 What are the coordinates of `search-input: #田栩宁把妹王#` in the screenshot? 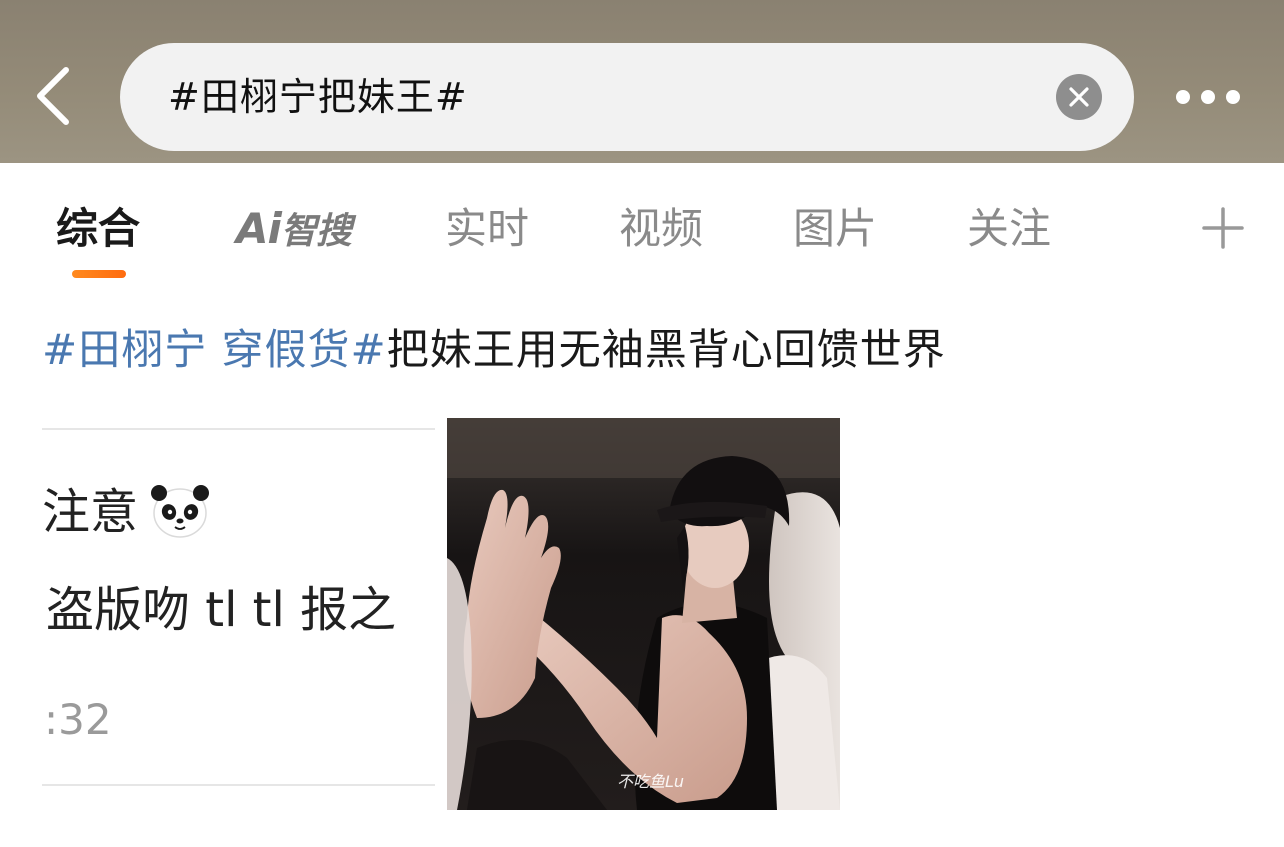 It's located at (627, 97).